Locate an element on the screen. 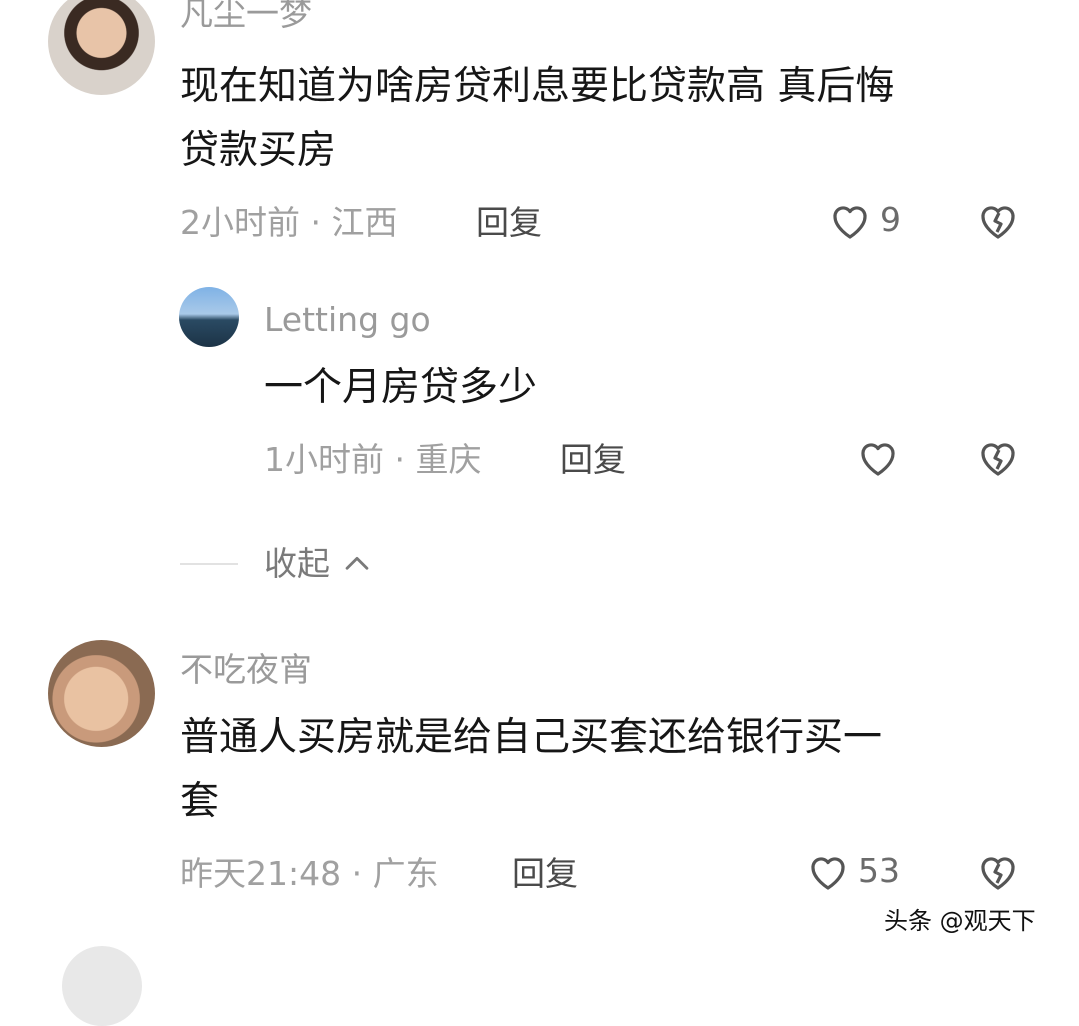 This screenshot has height=1026, width=1079. comment-time-location: 昨天21:48 · 广东 is located at coordinates (309, 873).